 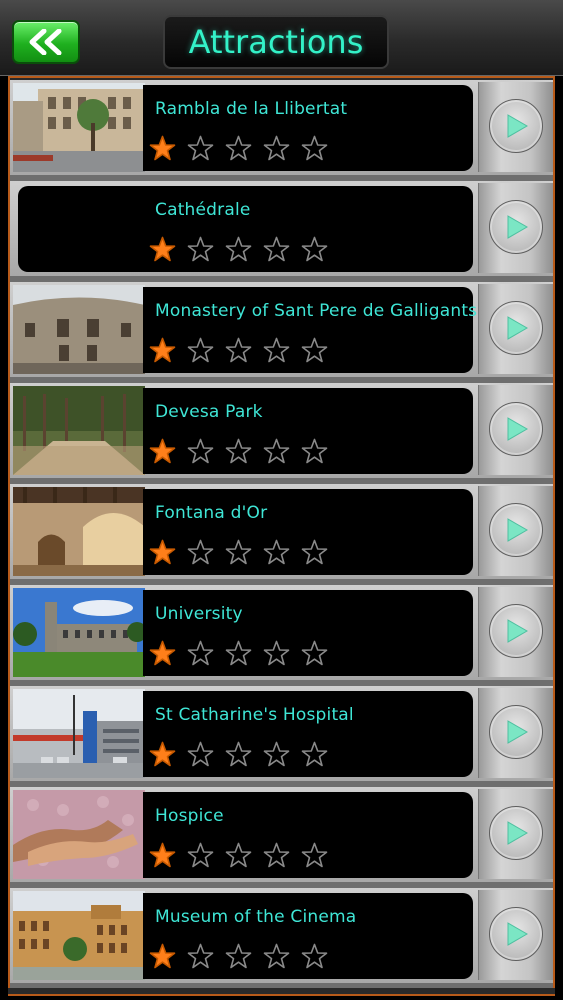 What do you see at coordinates (308, 128) in the screenshot?
I see `attraction-info: Rambla de la Llibertat` at bounding box center [308, 128].